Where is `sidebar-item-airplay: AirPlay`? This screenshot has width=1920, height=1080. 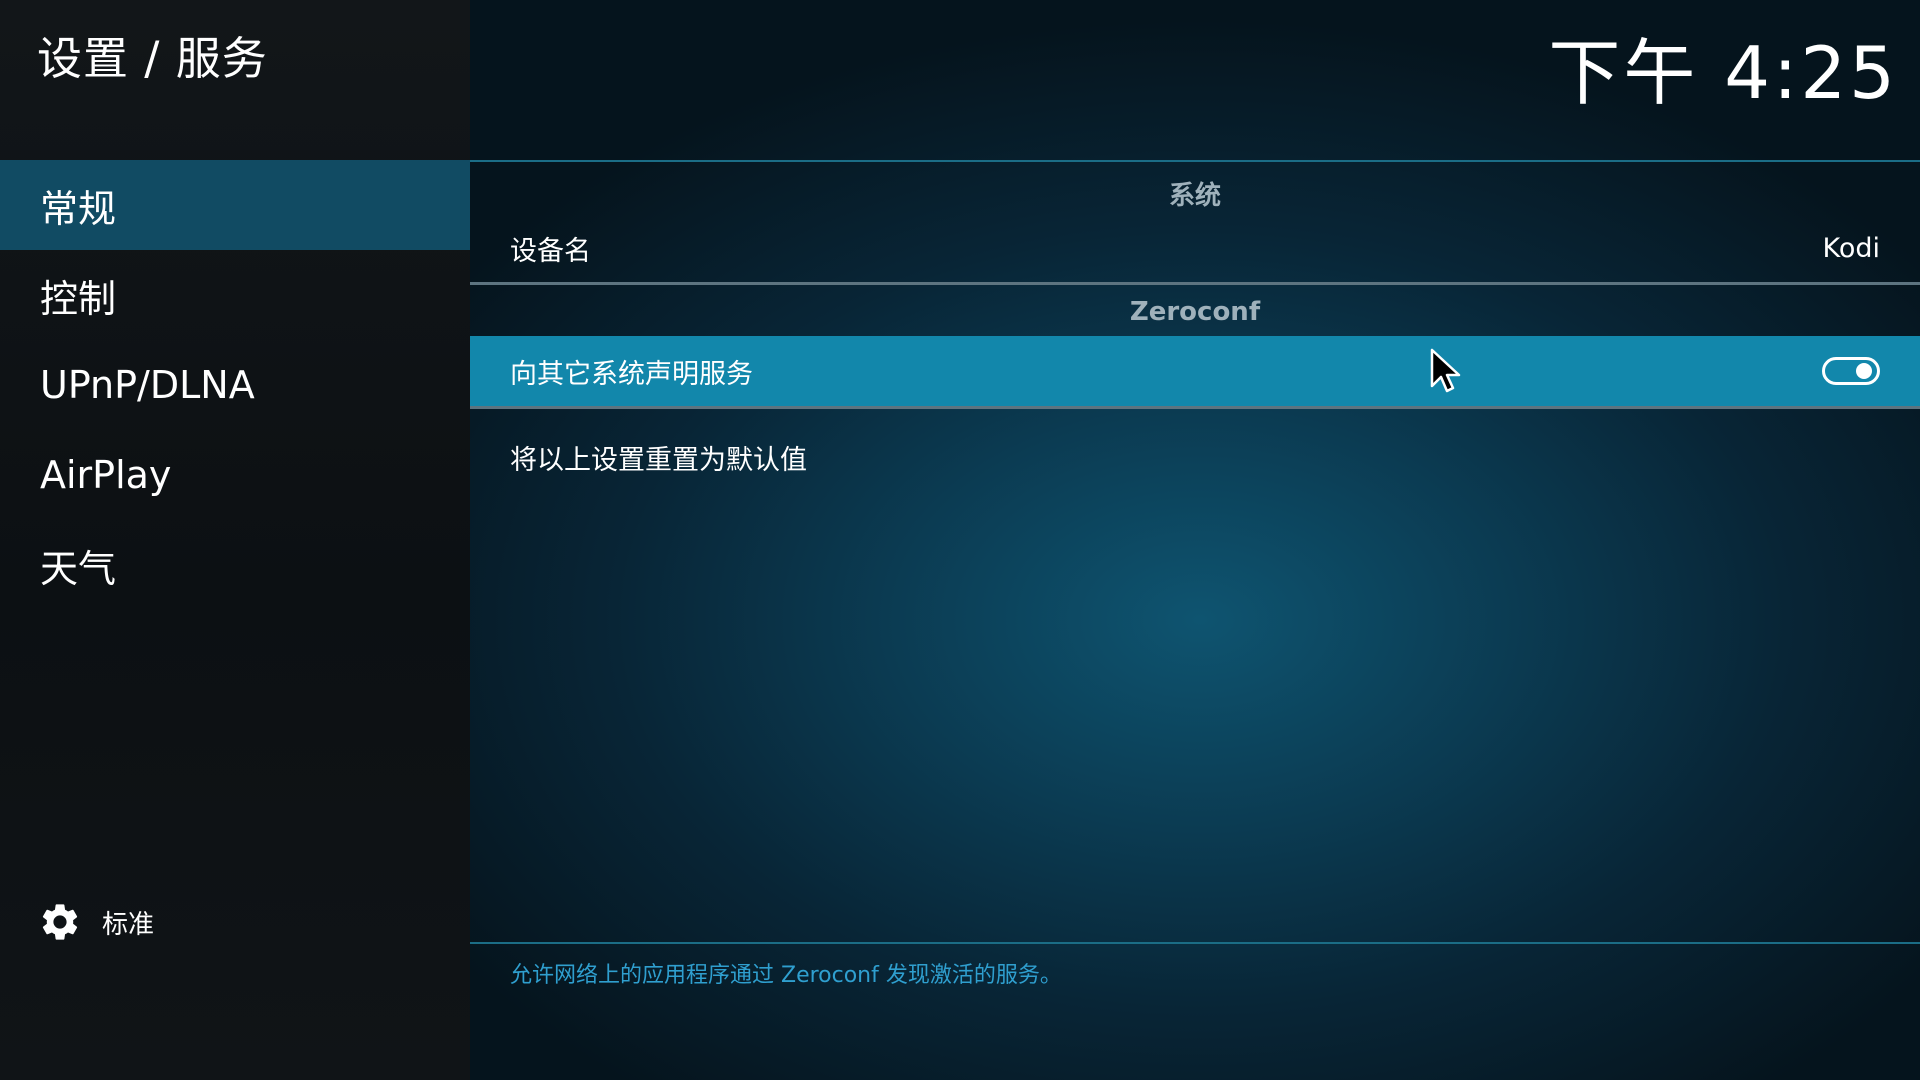 sidebar-item-airplay: AirPlay is located at coordinates (235, 475).